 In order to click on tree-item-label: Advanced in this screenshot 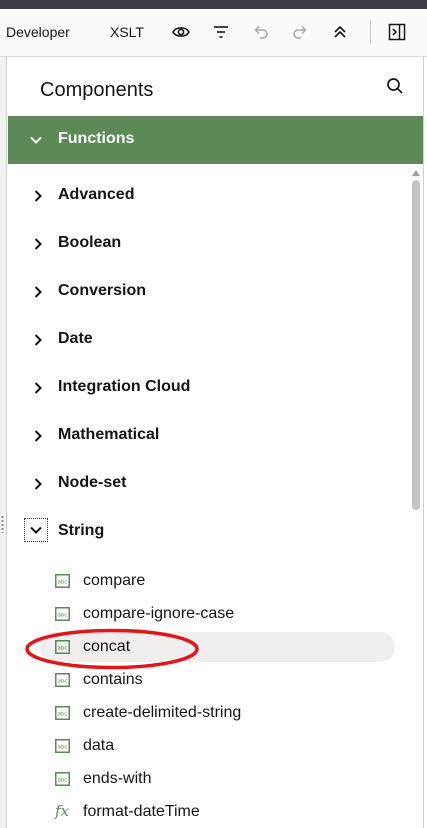, I will do `click(96, 194)`.